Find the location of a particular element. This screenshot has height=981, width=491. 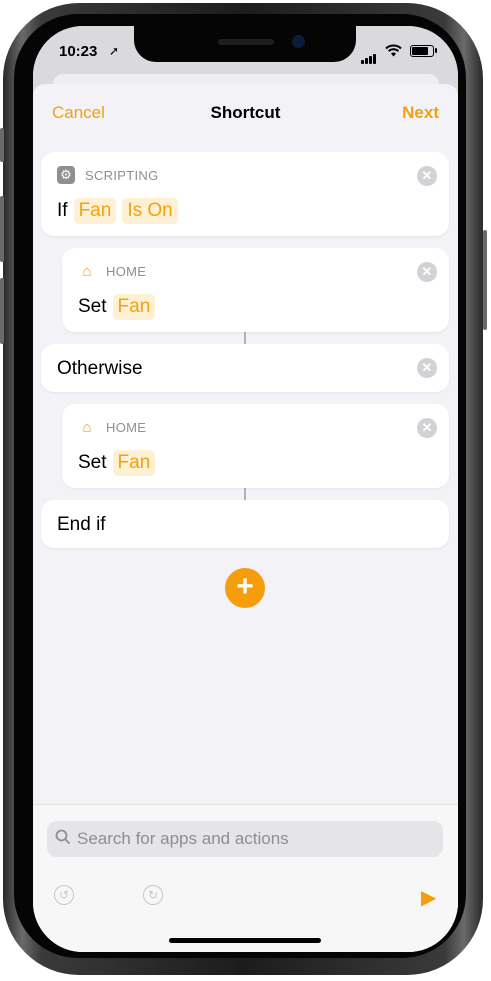

add-action-button: + is located at coordinates (245, 588).